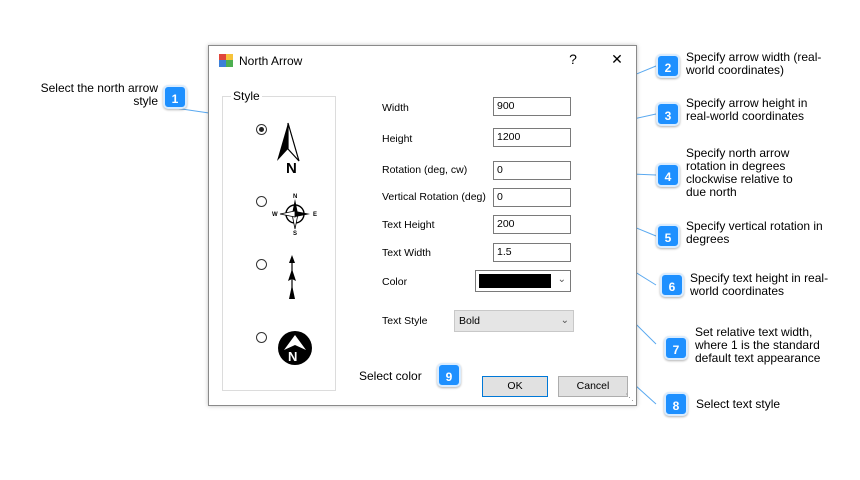 Image resolution: width=860 pixels, height=480 pixels. What do you see at coordinates (532, 197) in the screenshot?
I see `vertical-rotation-input: 0` at bounding box center [532, 197].